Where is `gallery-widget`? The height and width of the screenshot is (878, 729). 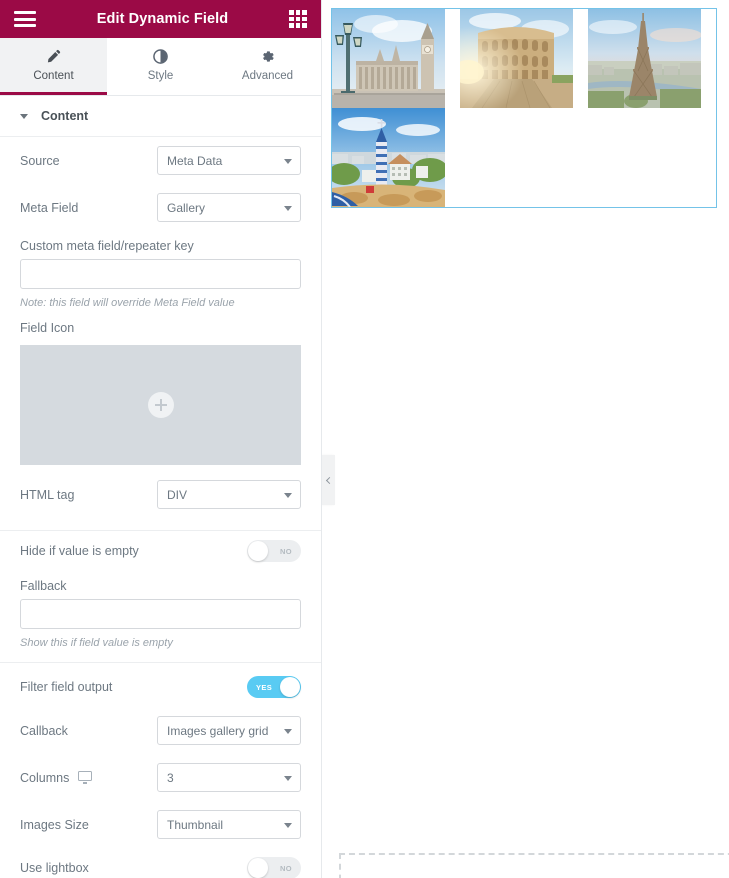 gallery-widget is located at coordinates (524, 108).